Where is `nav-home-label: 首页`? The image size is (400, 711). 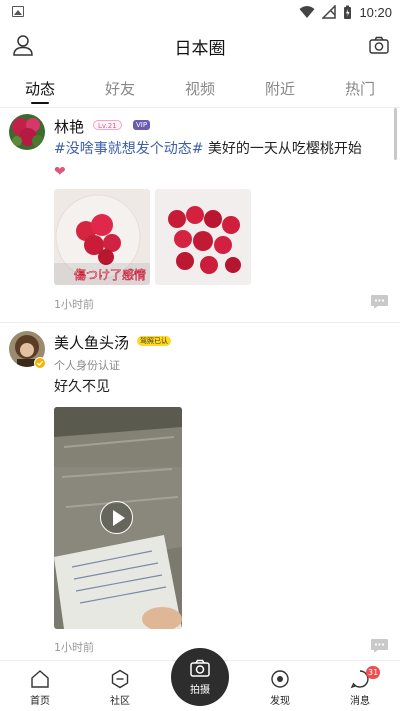 nav-home-label: 首页 is located at coordinates (40, 701).